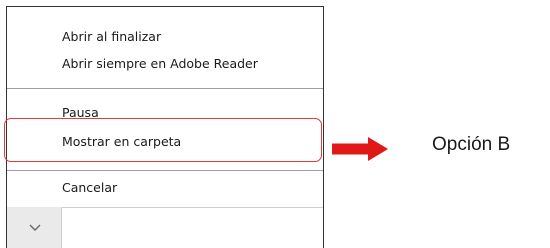 The height and width of the screenshot is (248, 550). Describe the element at coordinates (163, 140) in the screenshot. I see `highlight-box` at that location.